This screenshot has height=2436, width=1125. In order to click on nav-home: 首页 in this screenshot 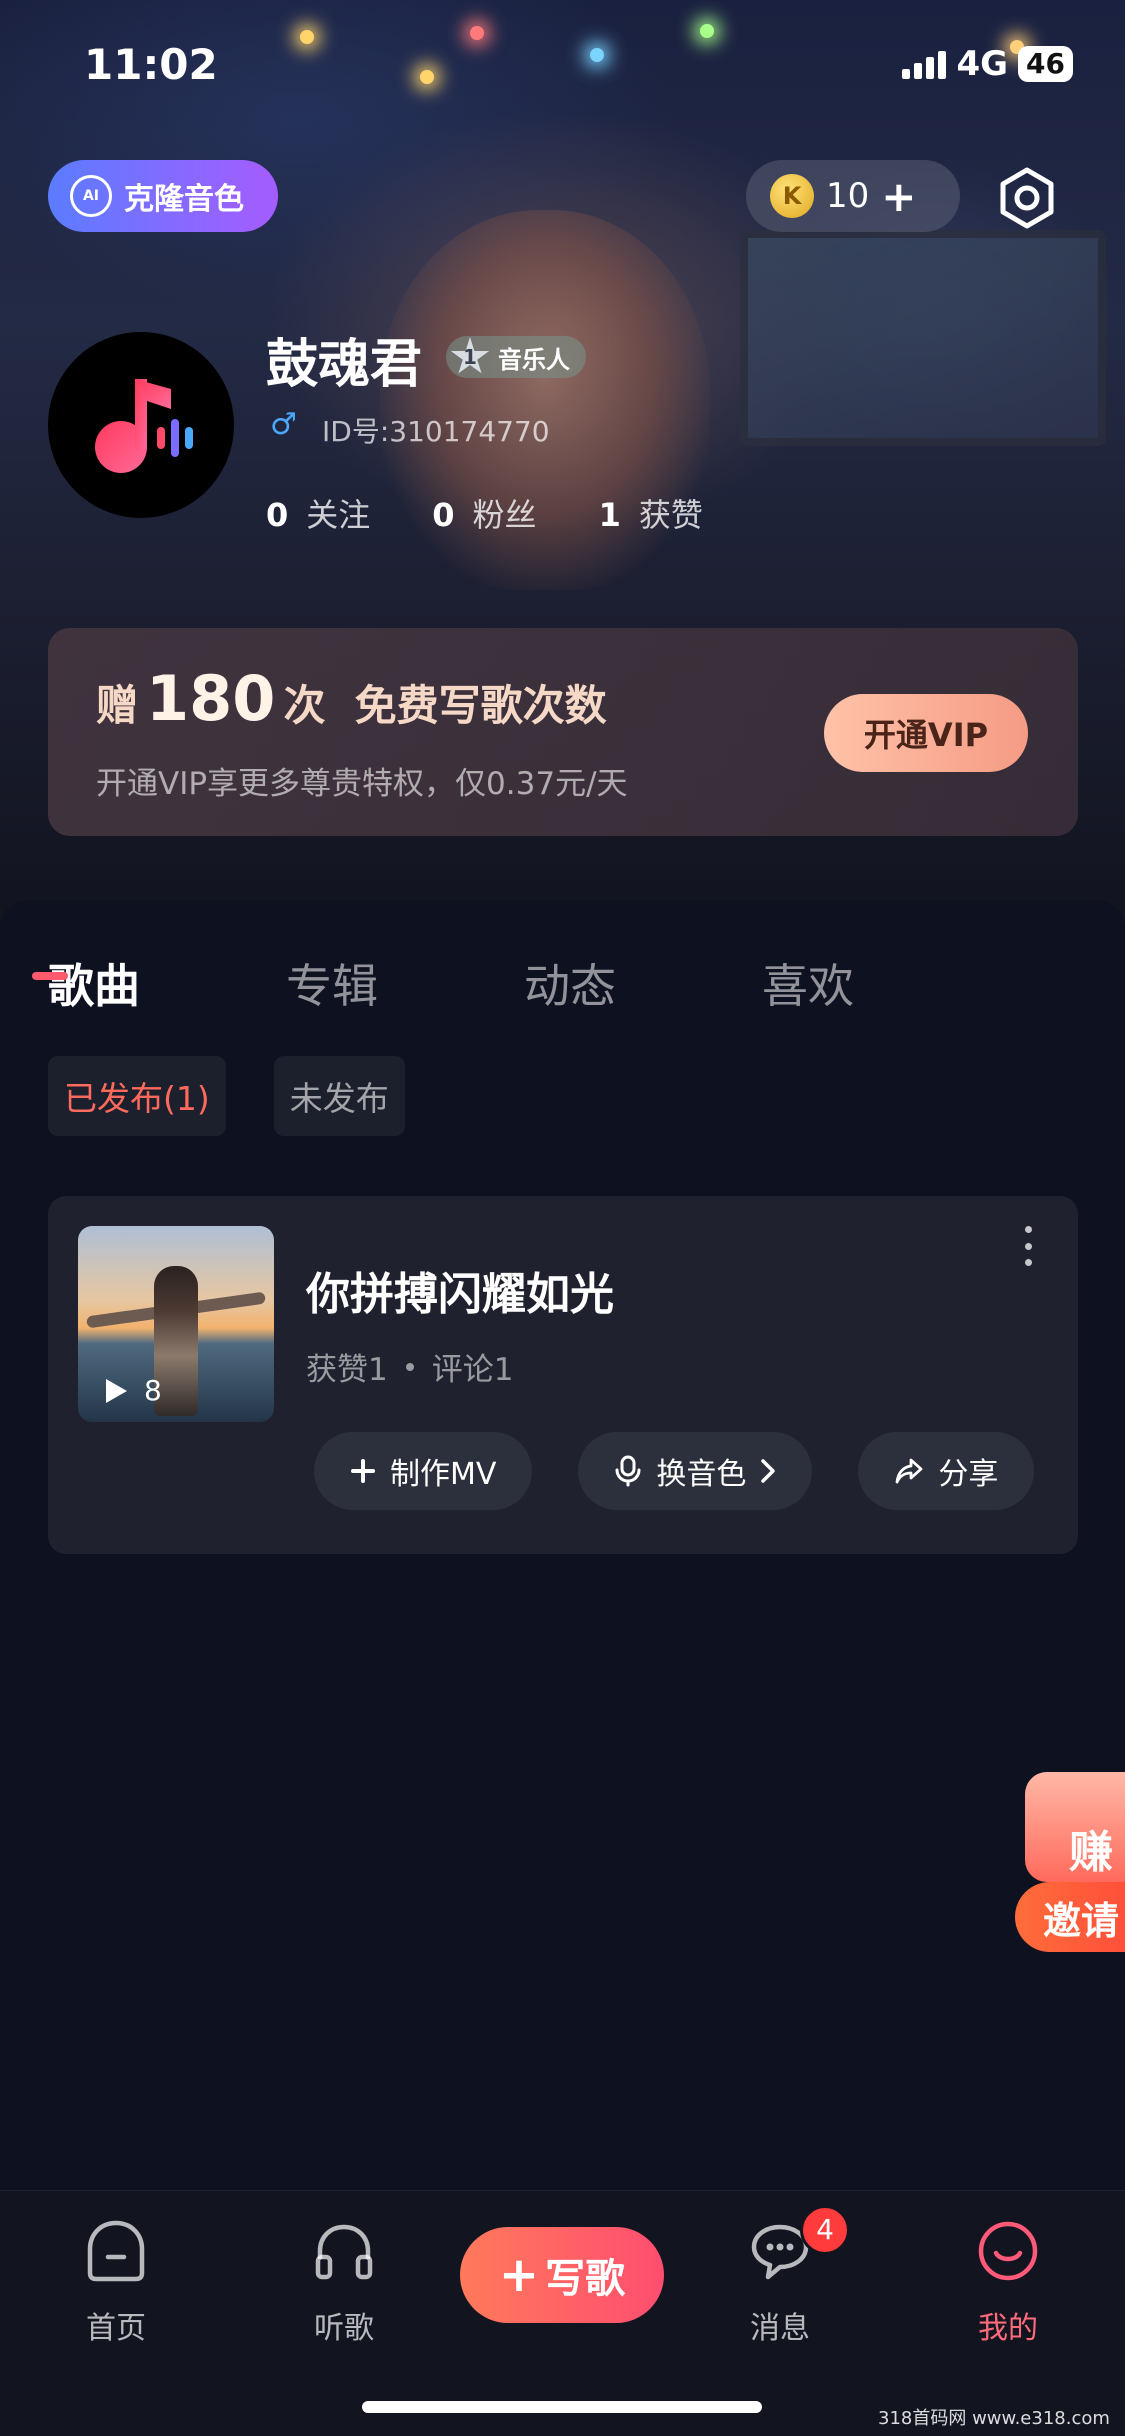, I will do `click(116, 2282)`.